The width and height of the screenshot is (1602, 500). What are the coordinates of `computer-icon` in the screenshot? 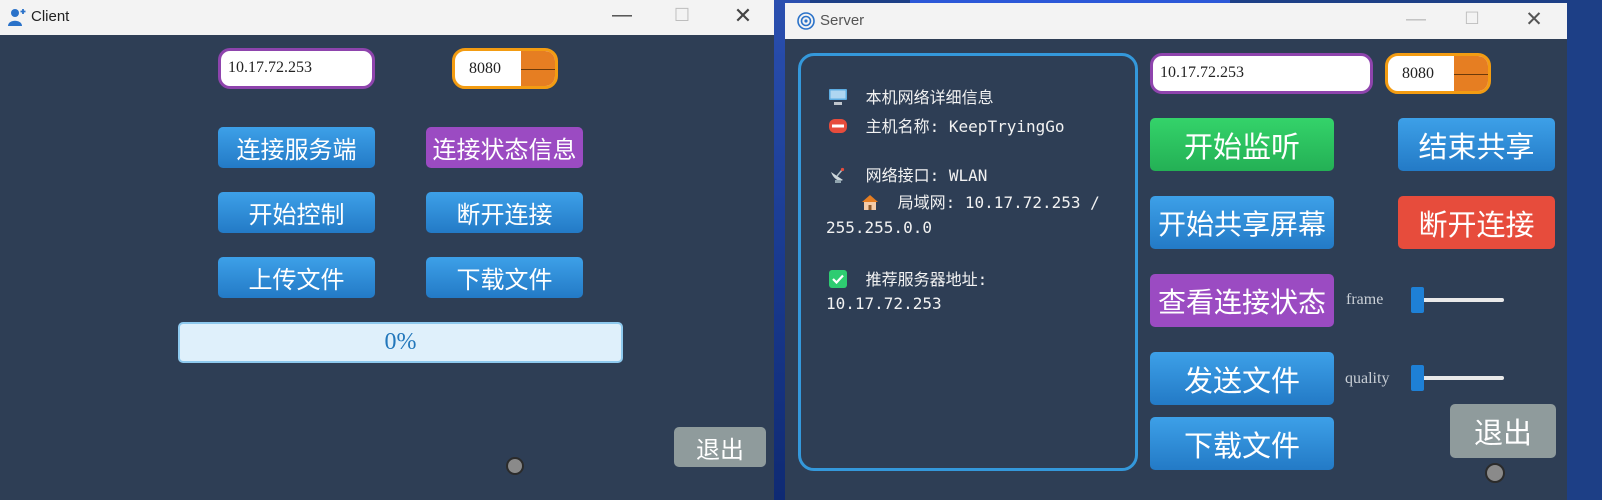 It's located at (838, 99).